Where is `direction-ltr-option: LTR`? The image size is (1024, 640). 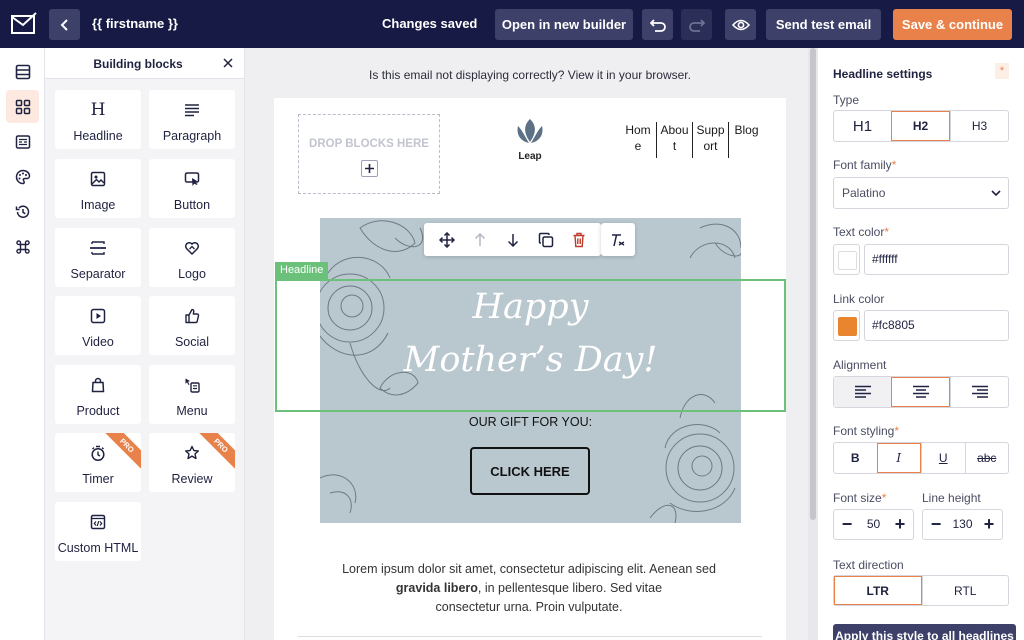 direction-ltr-option: LTR is located at coordinates (878, 590).